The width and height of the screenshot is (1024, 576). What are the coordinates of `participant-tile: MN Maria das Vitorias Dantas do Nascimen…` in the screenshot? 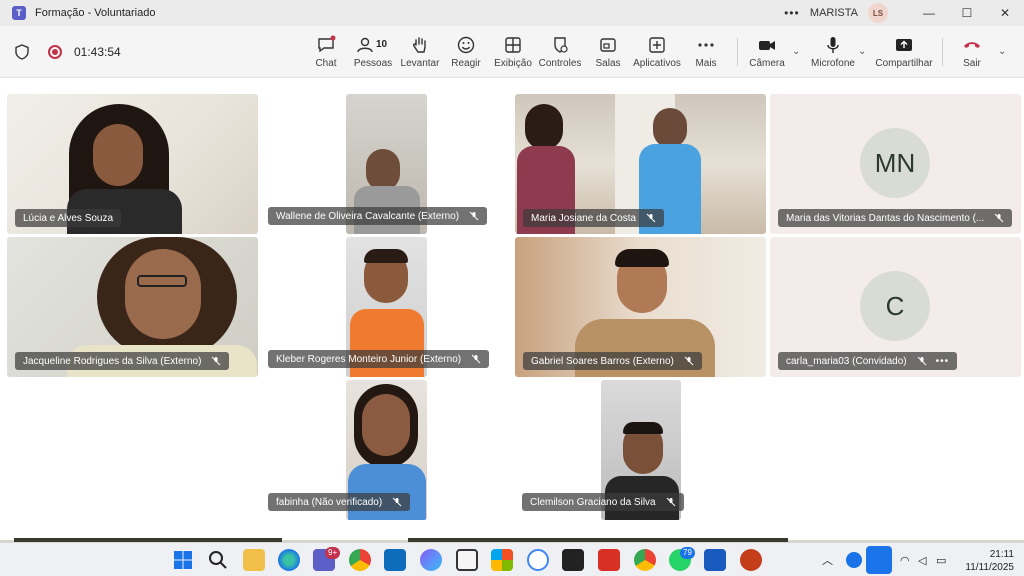 It's located at (895, 164).